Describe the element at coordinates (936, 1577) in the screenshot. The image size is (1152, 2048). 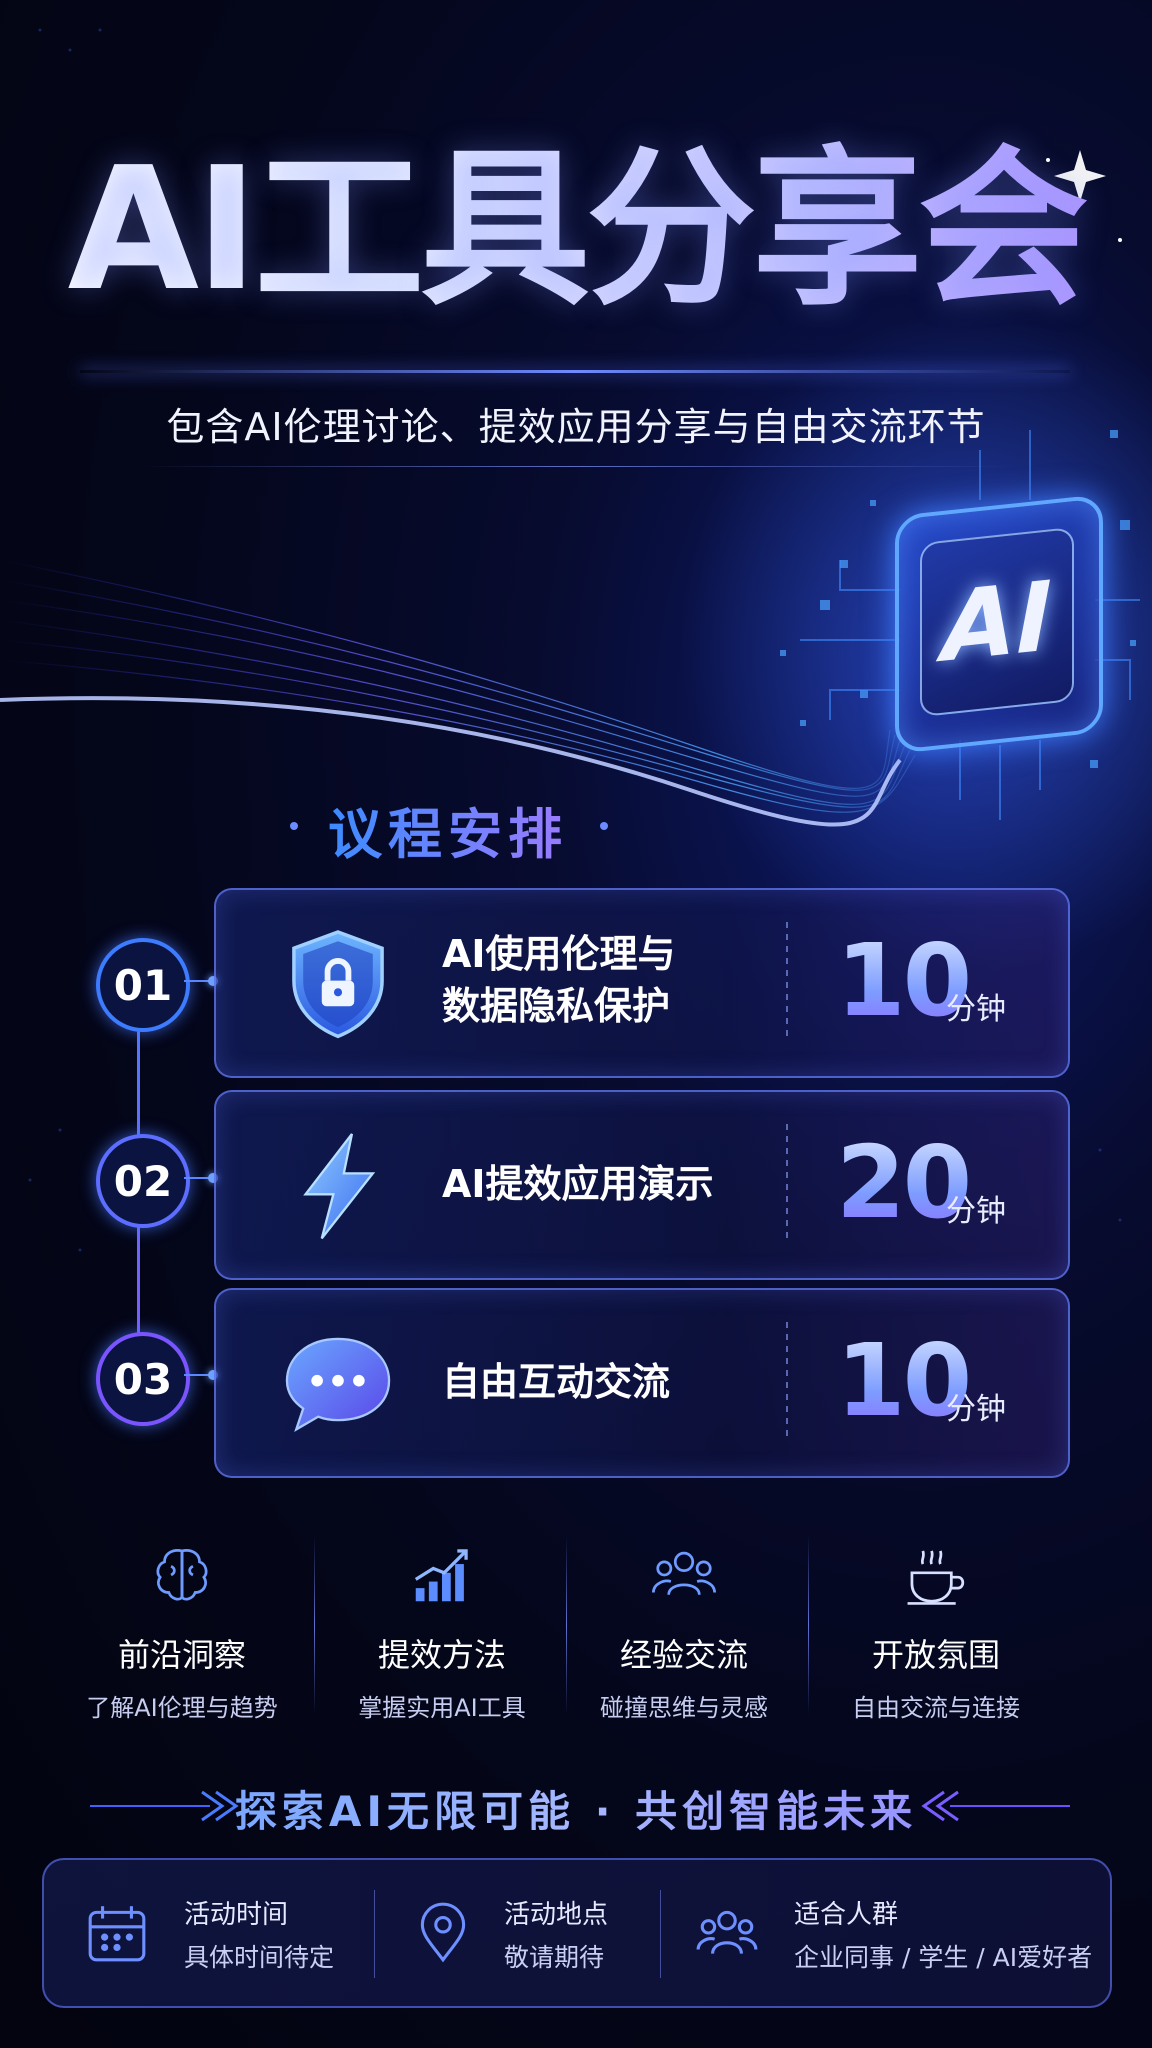
I see `coffee-cup-icon` at that location.